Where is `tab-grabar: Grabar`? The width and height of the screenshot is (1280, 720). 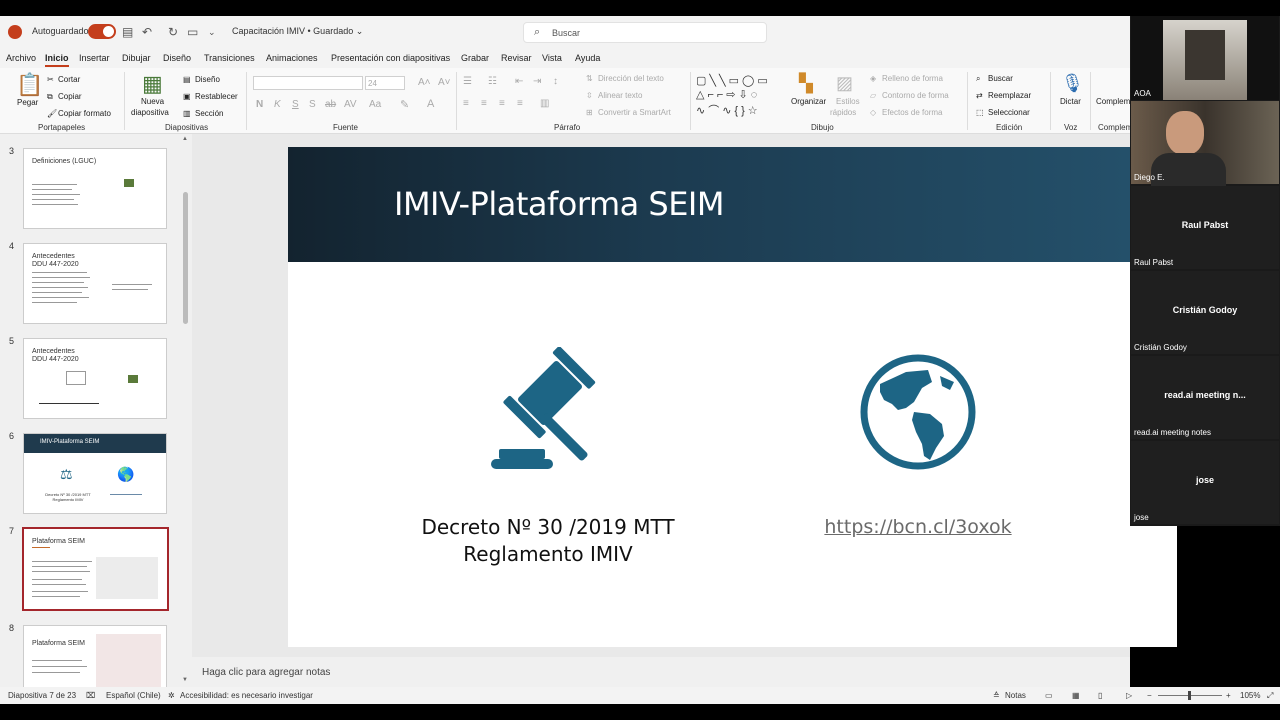
tab-grabar: Grabar is located at coordinates (475, 58).